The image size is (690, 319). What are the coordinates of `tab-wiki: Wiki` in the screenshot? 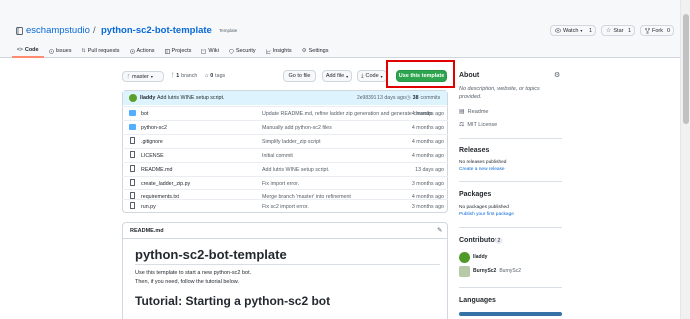 It's located at (209, 51).